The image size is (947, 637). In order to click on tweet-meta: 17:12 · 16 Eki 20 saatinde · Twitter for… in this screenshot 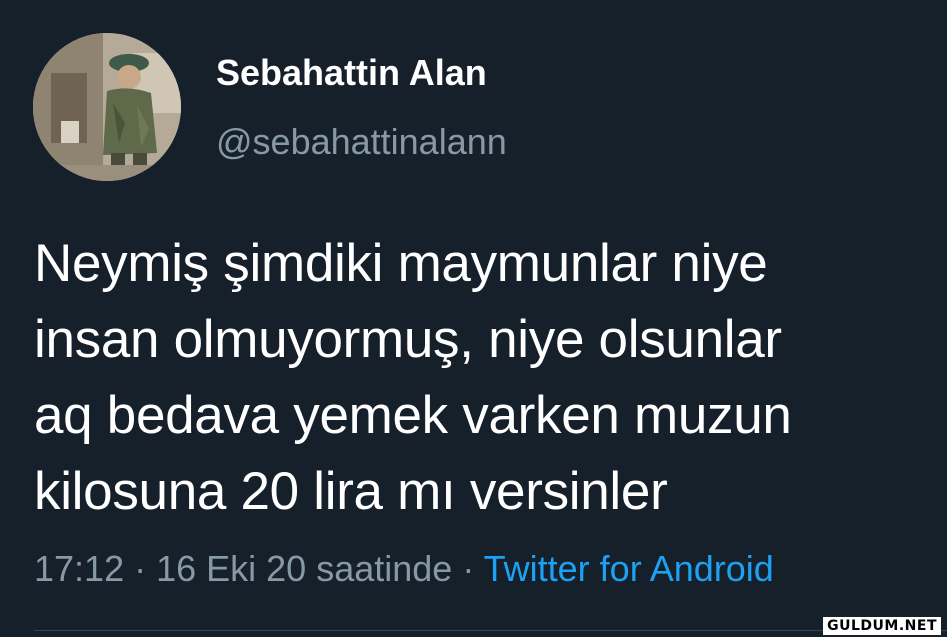, I will do `click(404, 569)`.